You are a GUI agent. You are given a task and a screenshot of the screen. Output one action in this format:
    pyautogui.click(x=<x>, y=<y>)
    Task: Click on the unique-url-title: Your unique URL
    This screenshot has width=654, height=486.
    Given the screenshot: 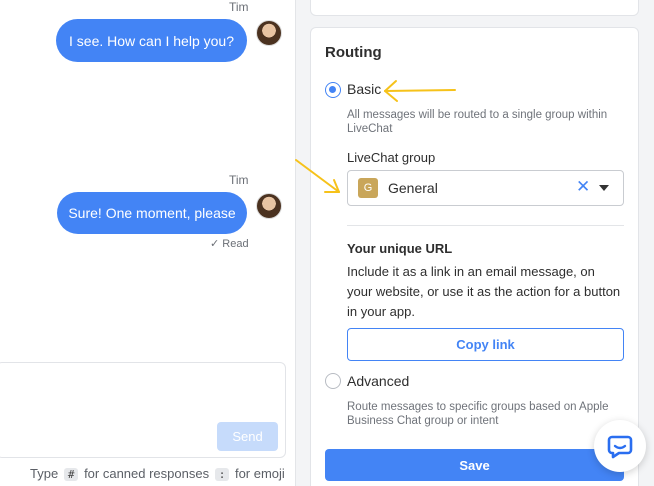 What is the action you would take?
    pyautogui.click(x=400, y=248)
    